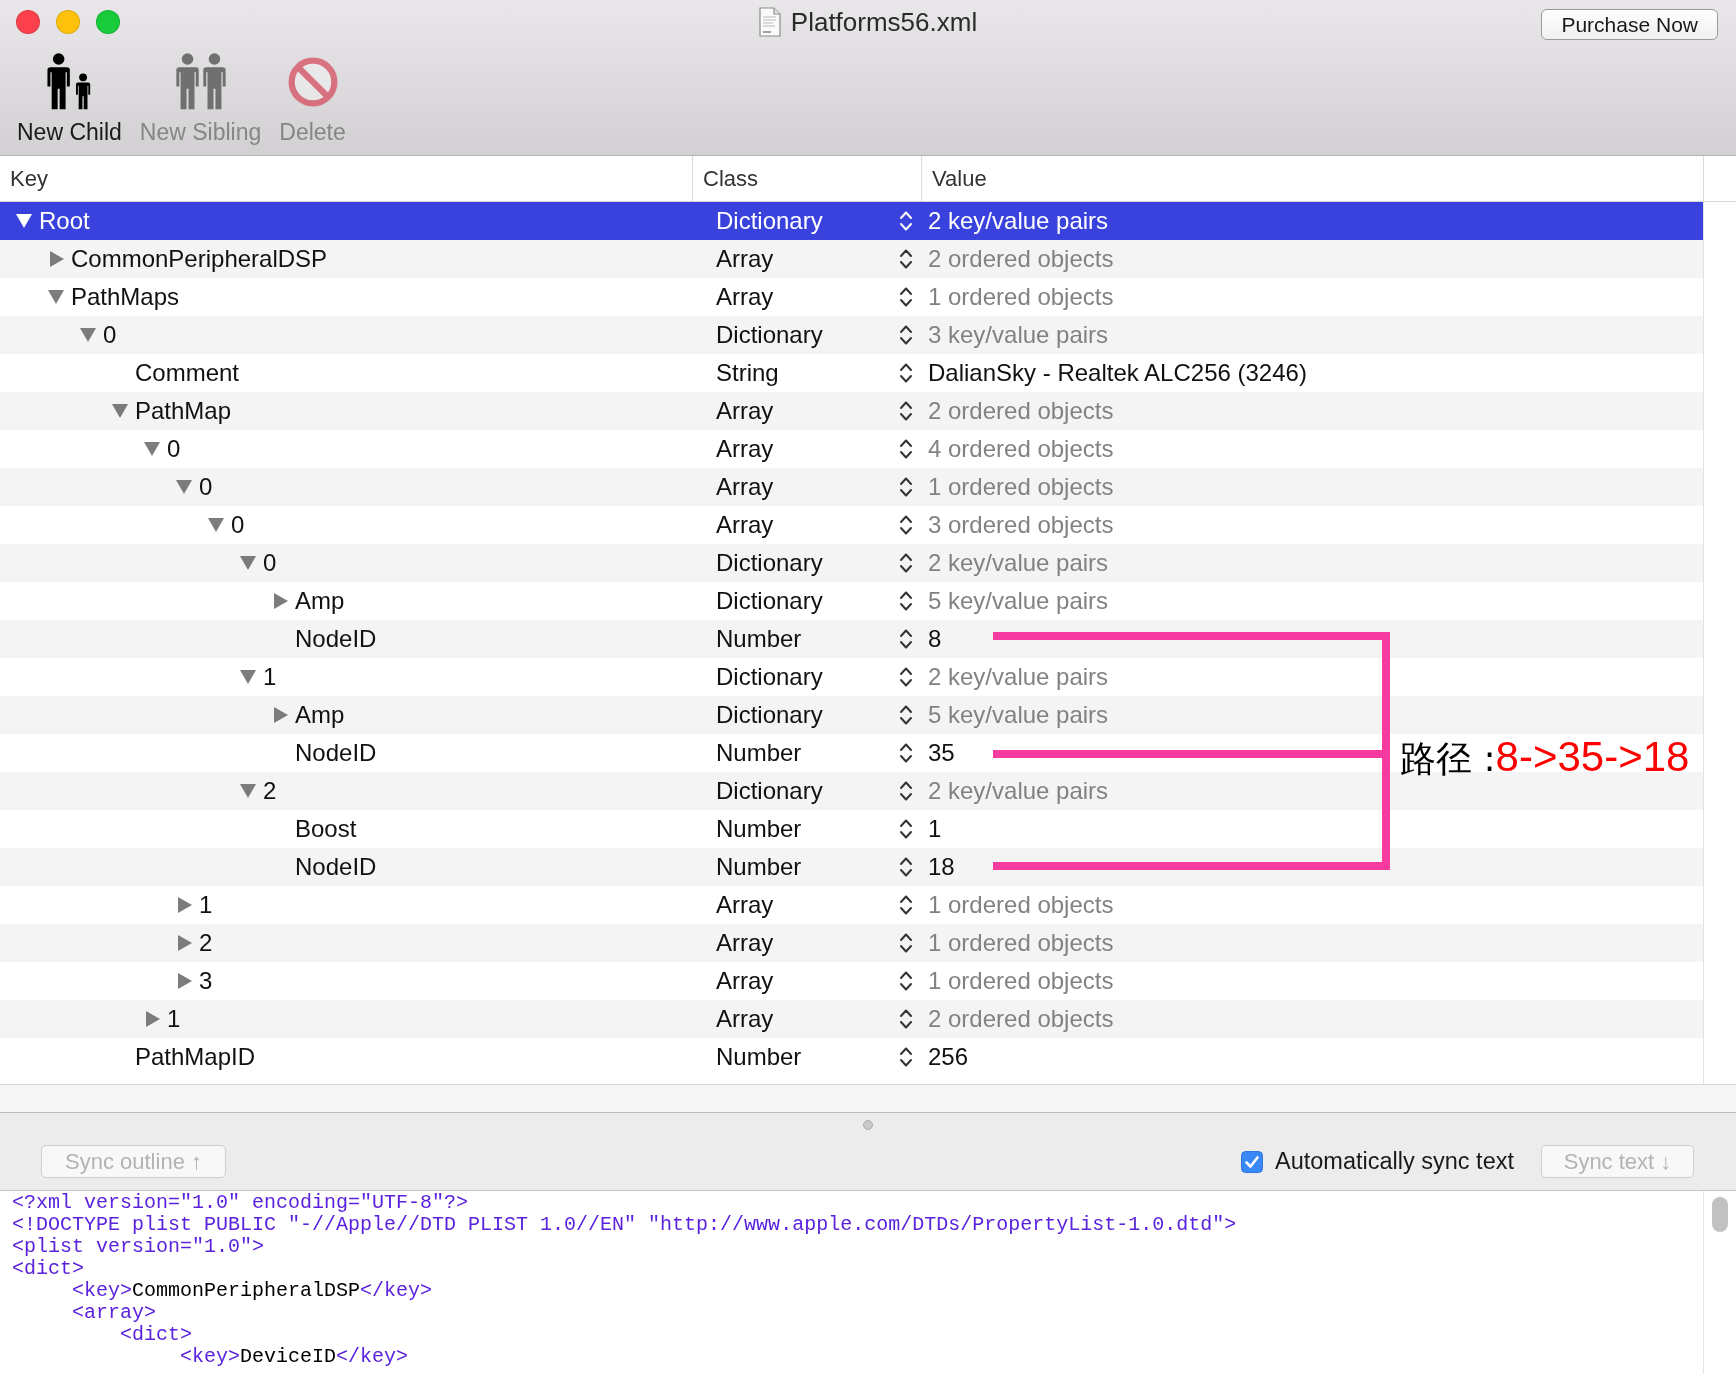  What do you see at coordinates (1252, 1161) in the screenshot?
I see `checkbox` at bounding box center [1252, 1161].